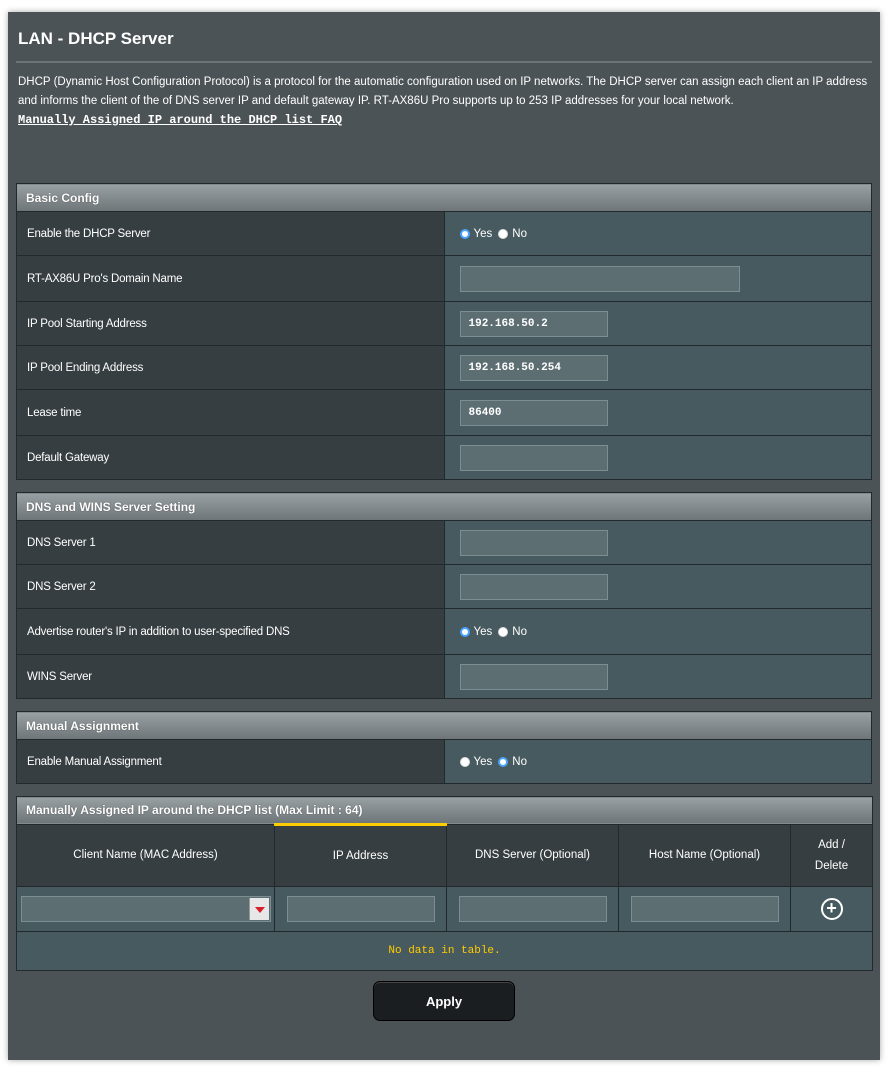 Image resolution: width=890 pixels, height=1068 pixels. Describe the element at coordinates (519, 761) in the screenshot. I see `enable-manual-no-label: No` at that location.